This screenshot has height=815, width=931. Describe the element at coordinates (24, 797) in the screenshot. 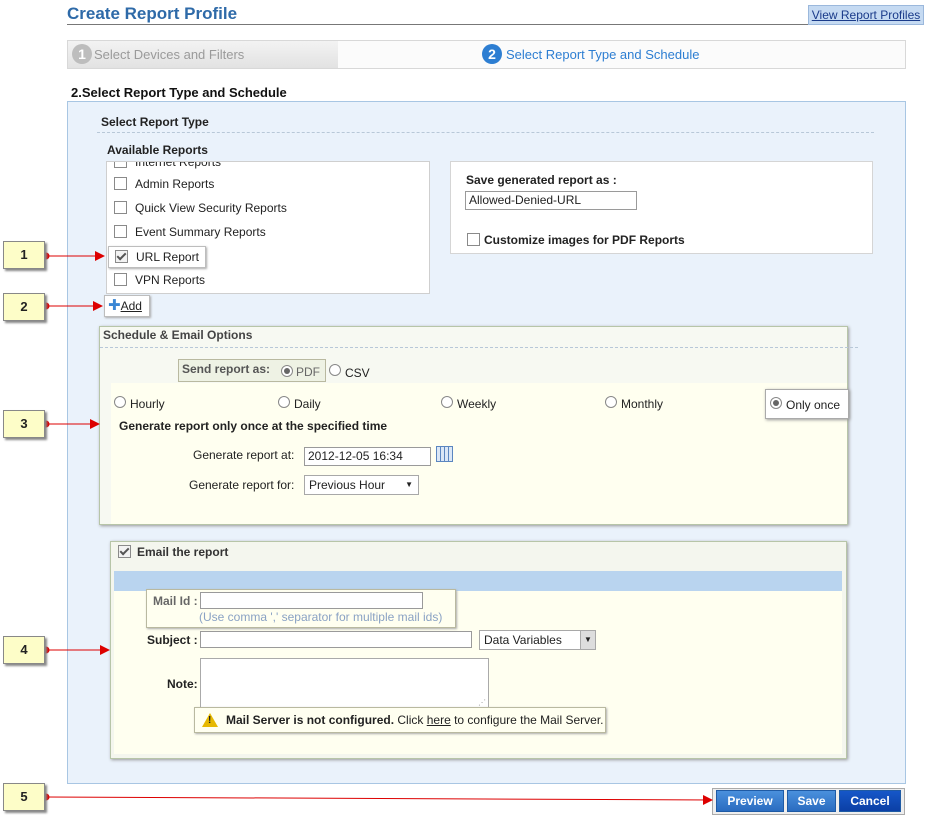

I see `callout-5: 5` at that location.